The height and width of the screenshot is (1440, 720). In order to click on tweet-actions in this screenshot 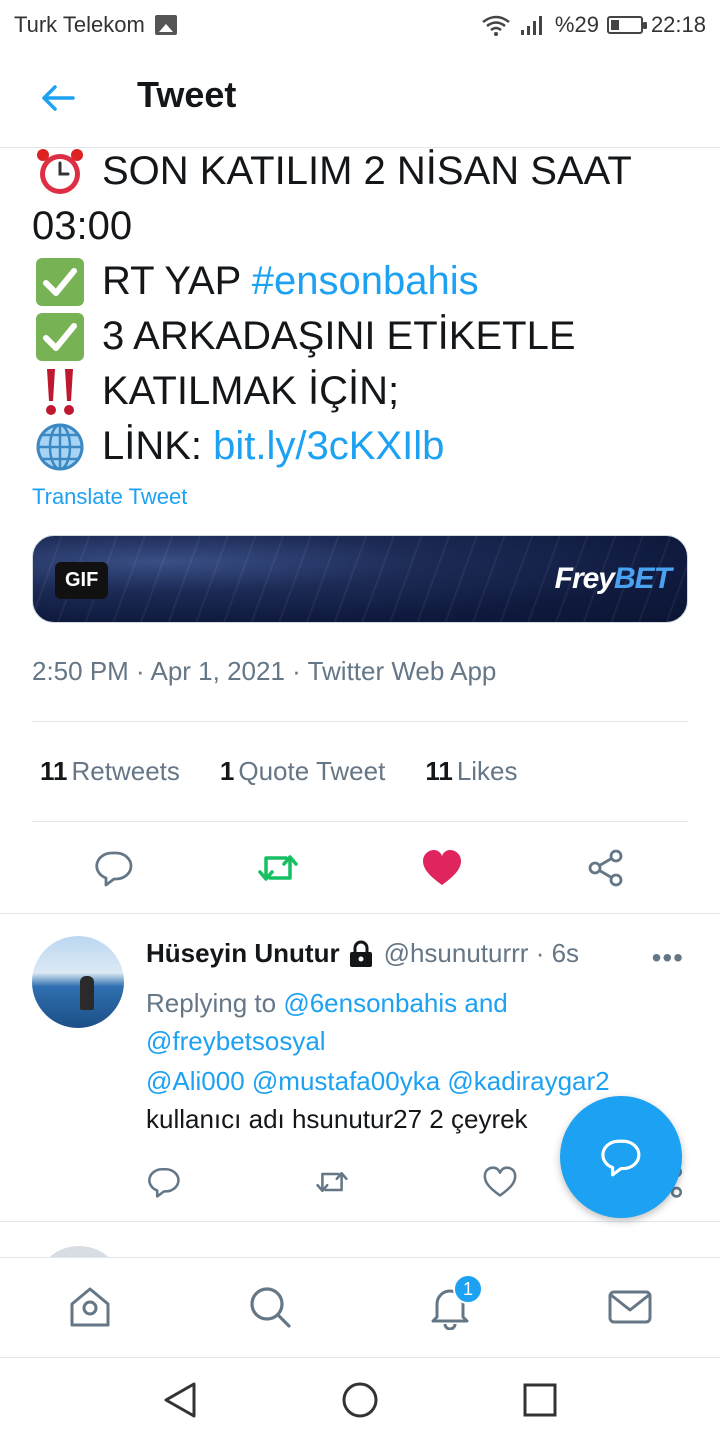, I will do `click(360, 870)`.